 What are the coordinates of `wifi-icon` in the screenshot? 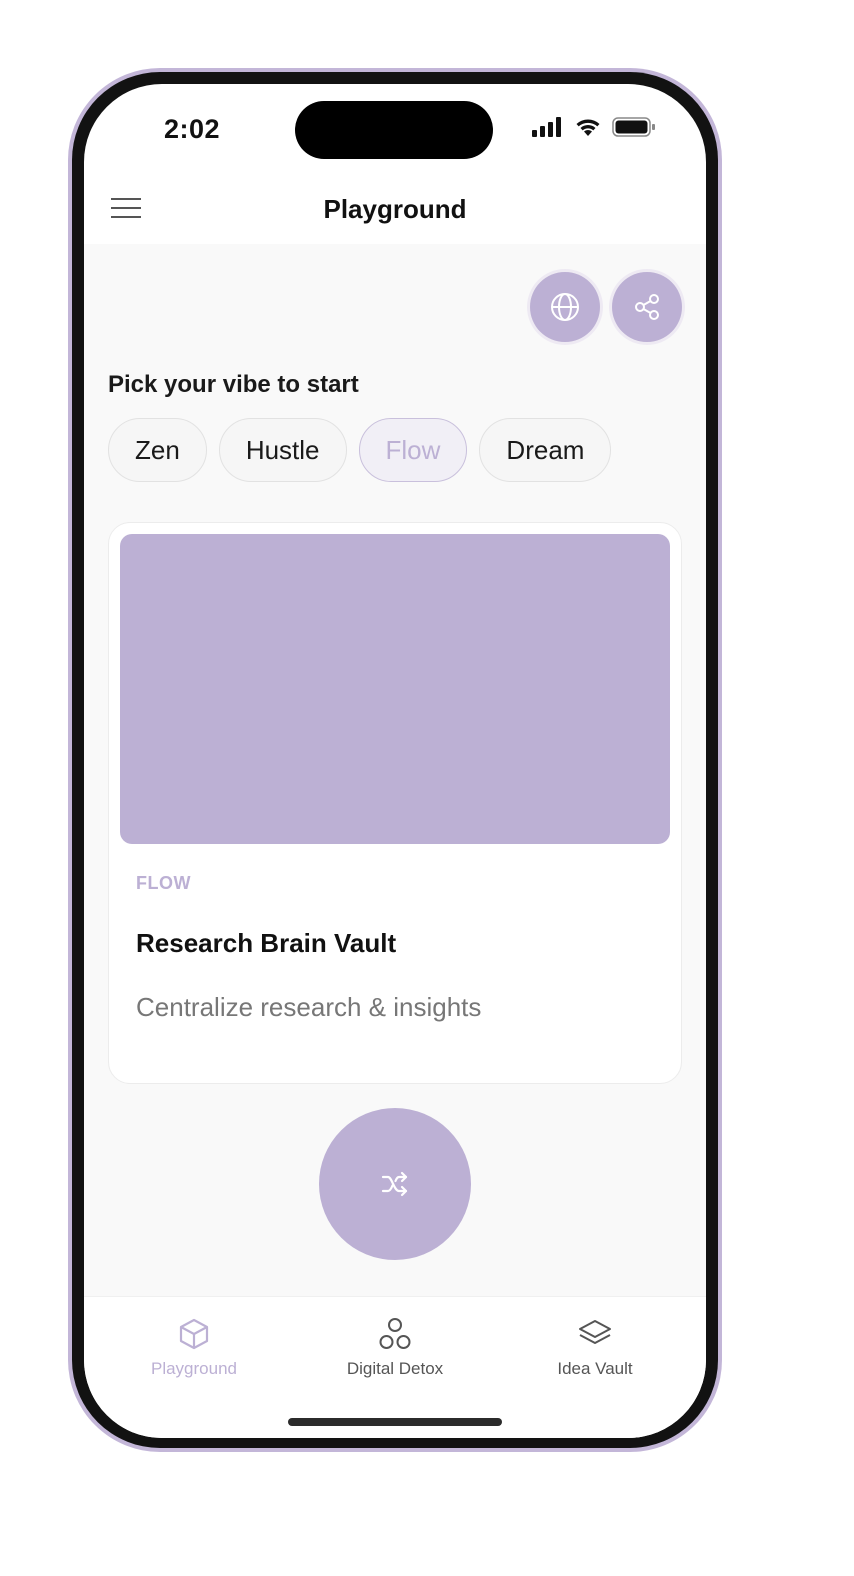 It's located at (588, 127).